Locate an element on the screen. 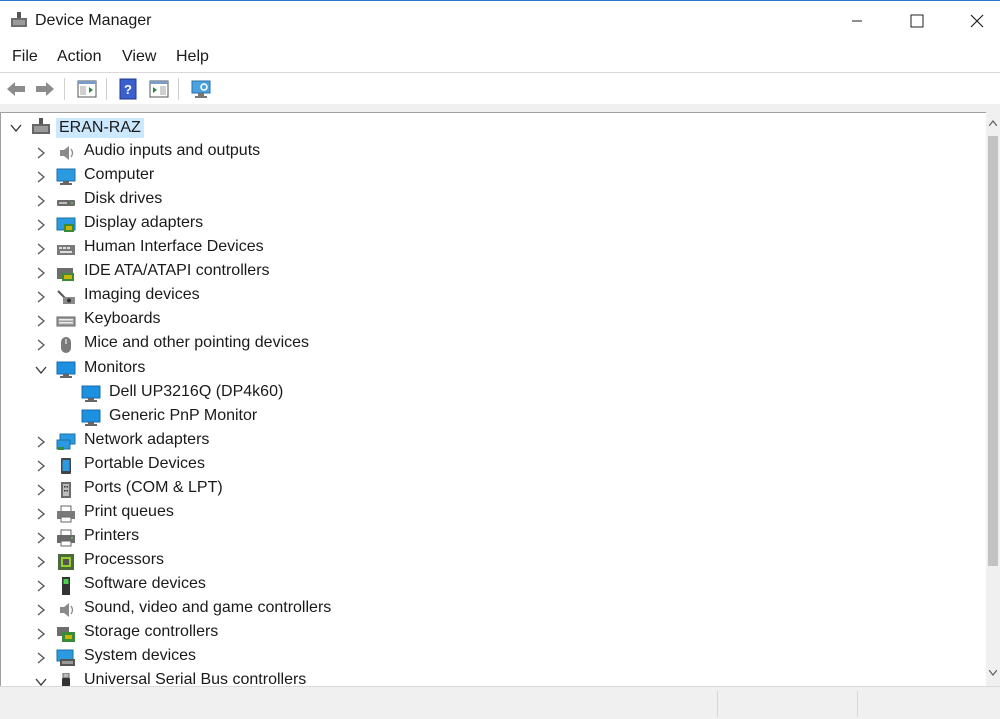 The image size is (1000, 719). help-icon: ? is located at coordinates (128, 89).